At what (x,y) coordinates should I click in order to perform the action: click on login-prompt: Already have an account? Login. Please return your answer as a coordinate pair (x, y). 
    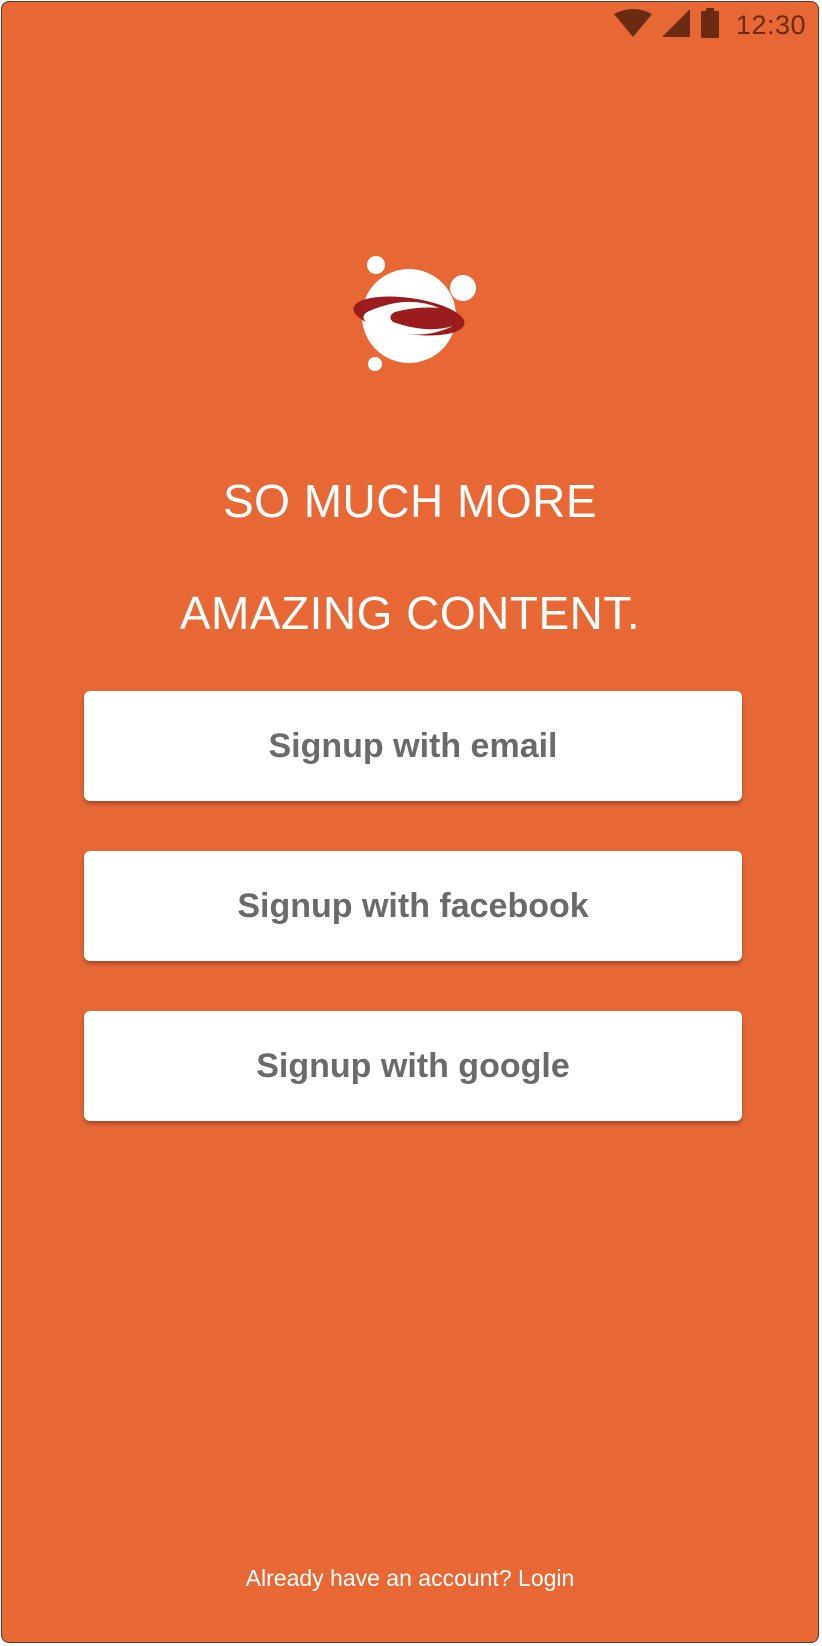
    Looking at the image, I should click on (410, 1578).